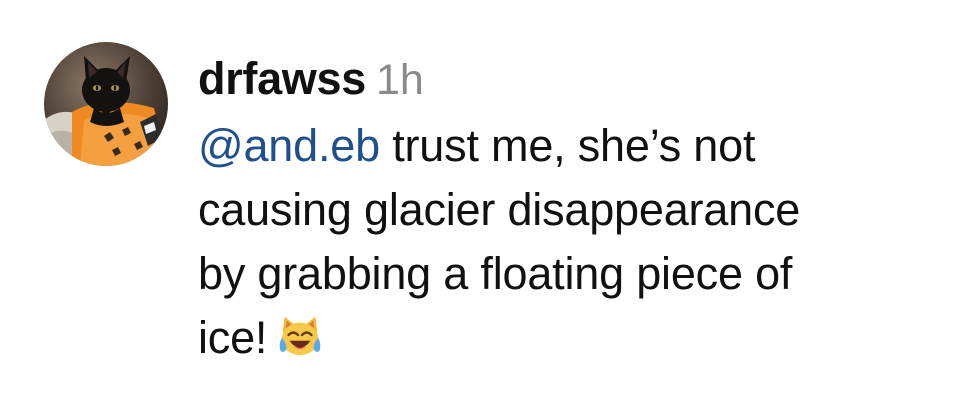 Image resolution: width=980 pixels, height=417 pixels. I want to click on avatar, so click(106, 104).